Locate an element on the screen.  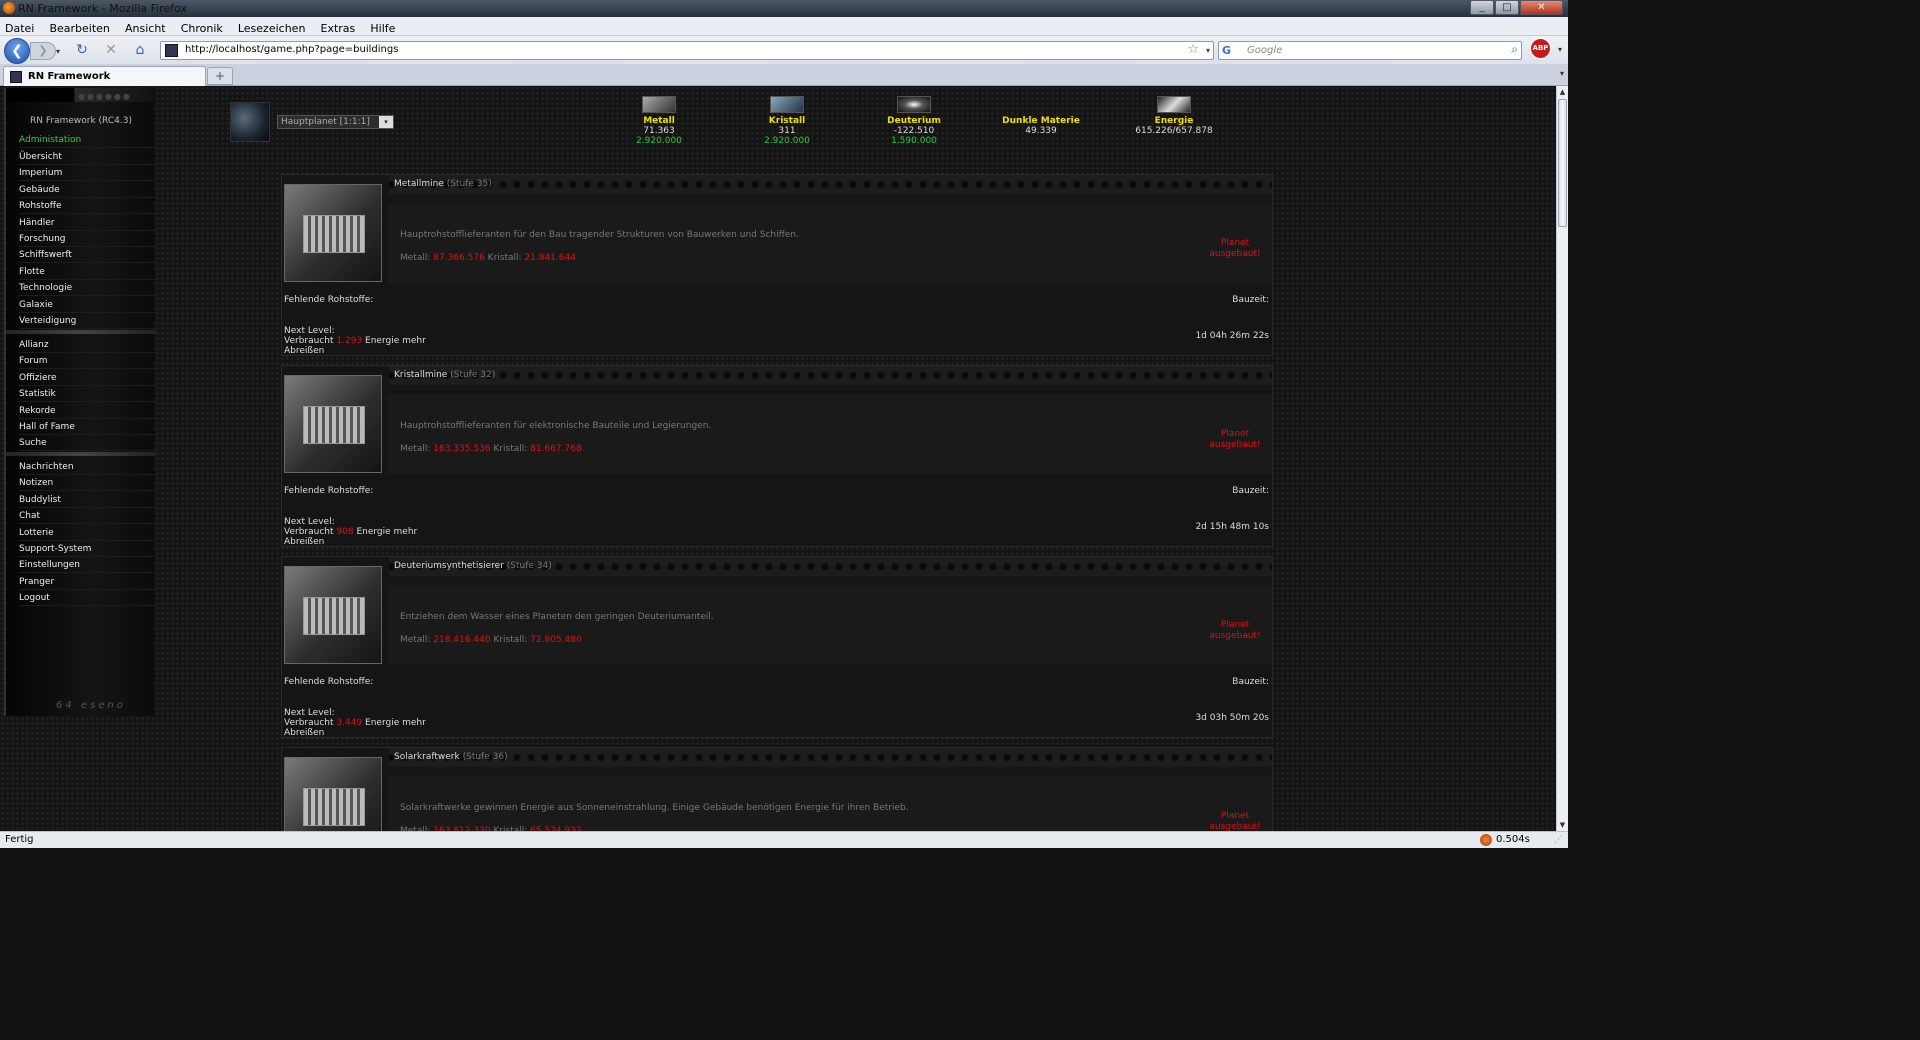
planet-dropdown-icon: ▾ is located at coordinates (386, 122).